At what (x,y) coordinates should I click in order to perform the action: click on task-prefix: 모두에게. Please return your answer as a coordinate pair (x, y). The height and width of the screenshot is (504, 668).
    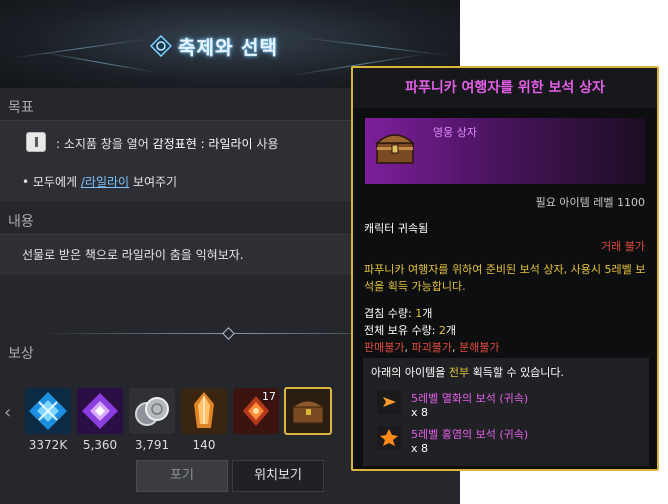
    Looking at the image, I should click on (56, 182).